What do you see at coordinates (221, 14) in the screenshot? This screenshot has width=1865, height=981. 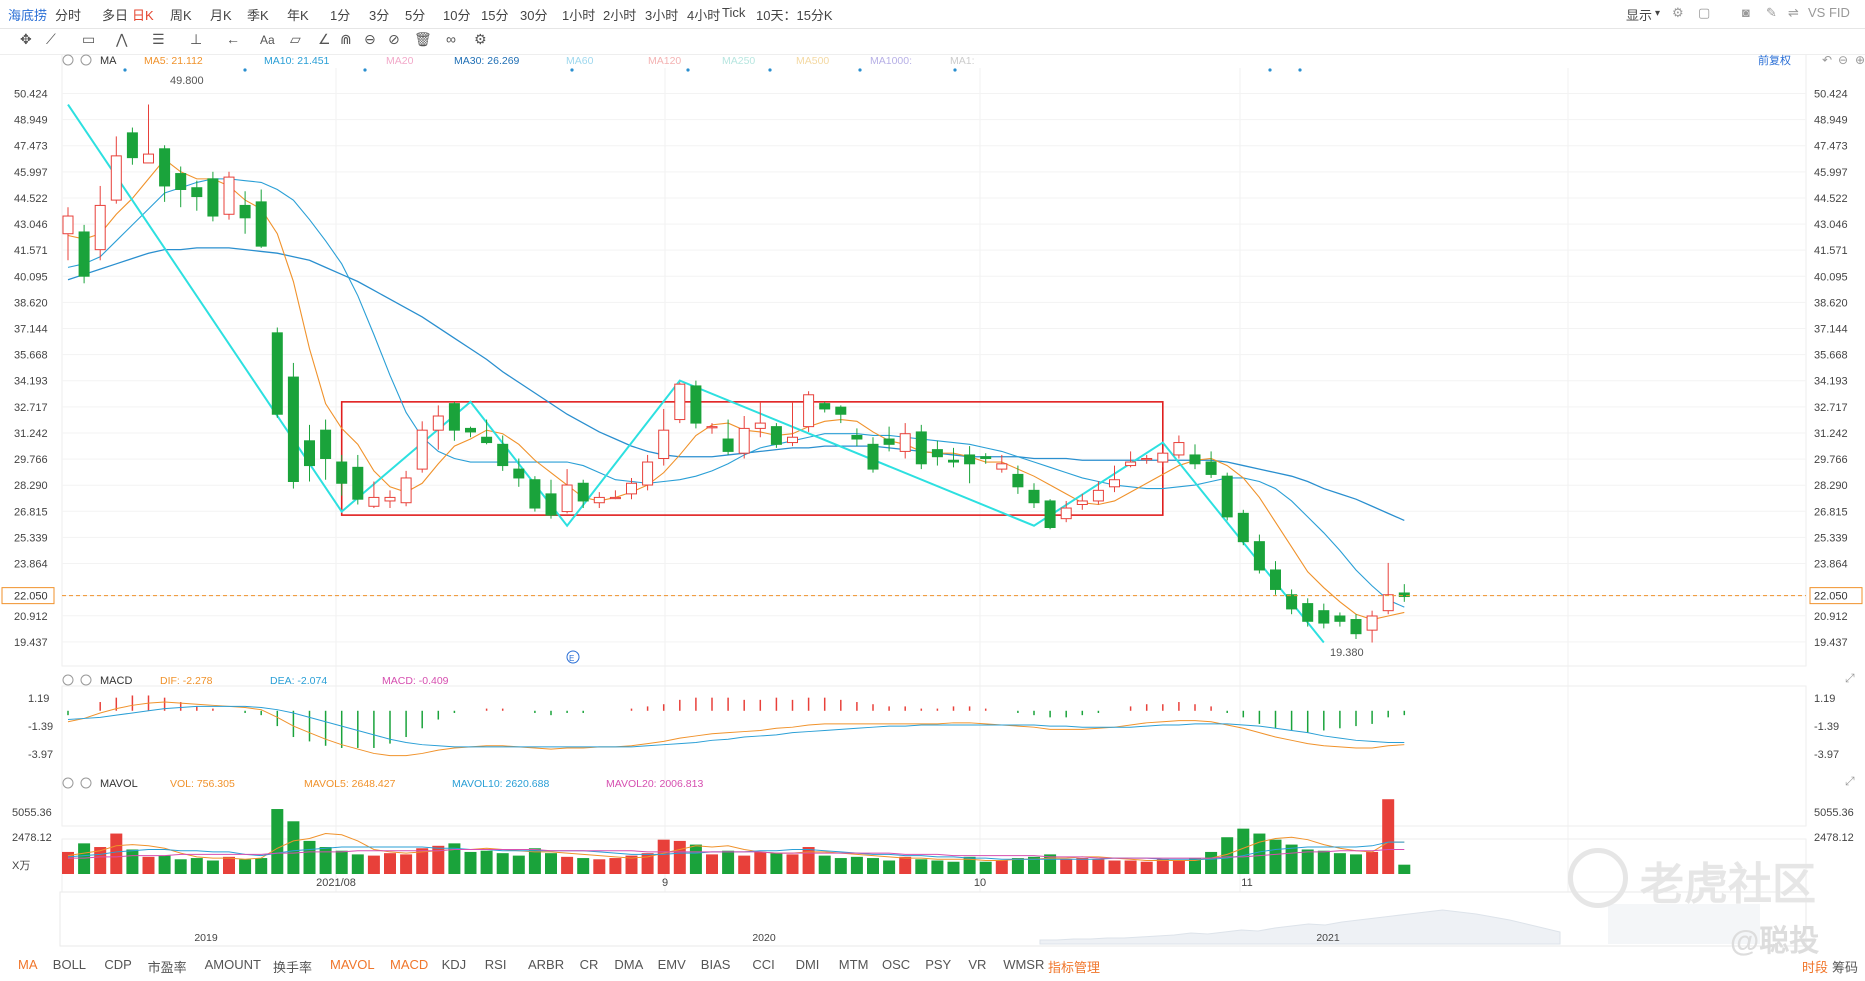 I see `timeframe-4: 月K` at bounding box center [221, 14].